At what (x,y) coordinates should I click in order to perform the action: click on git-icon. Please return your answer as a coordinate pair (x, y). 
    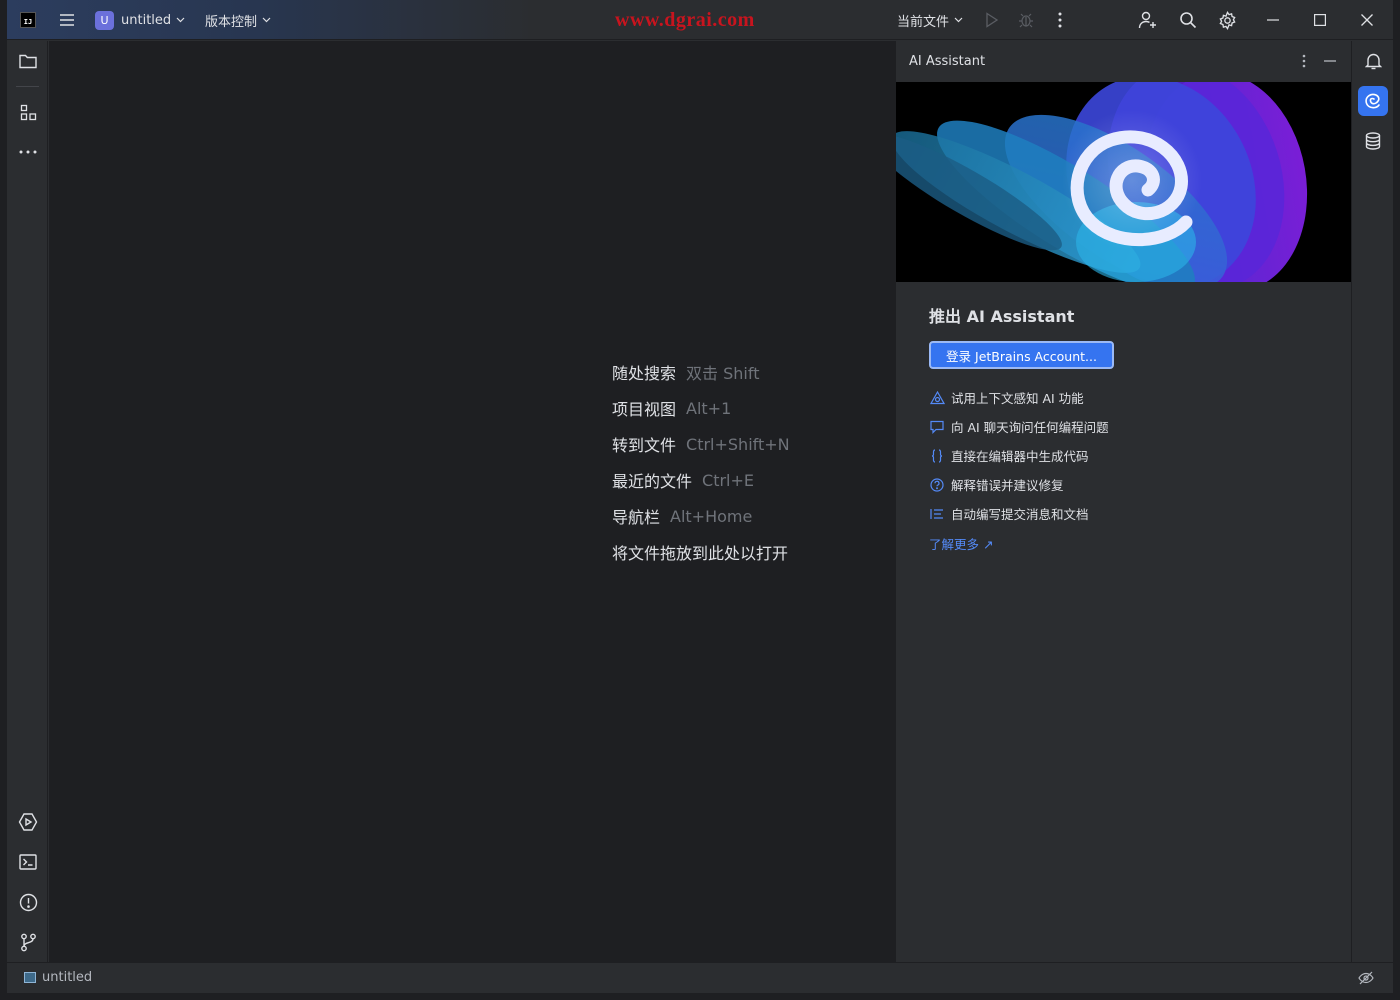
    Looking at the image, I should click on (28, 942).